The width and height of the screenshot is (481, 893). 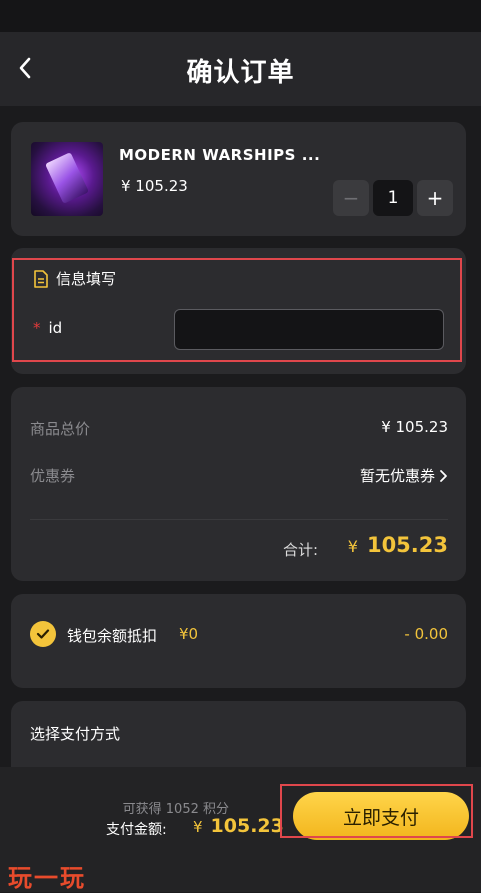 I want to click on coupon-selector: 暂无优惠券, so click(x=404, y=475).